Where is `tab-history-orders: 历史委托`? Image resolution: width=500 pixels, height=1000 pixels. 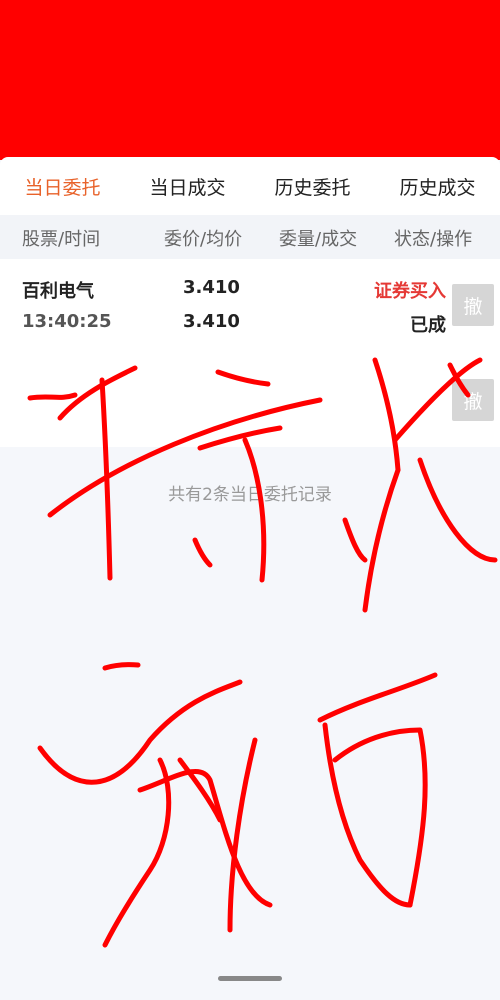
tab-history-orders: 历史委托 is located at coordinates (312, 186).